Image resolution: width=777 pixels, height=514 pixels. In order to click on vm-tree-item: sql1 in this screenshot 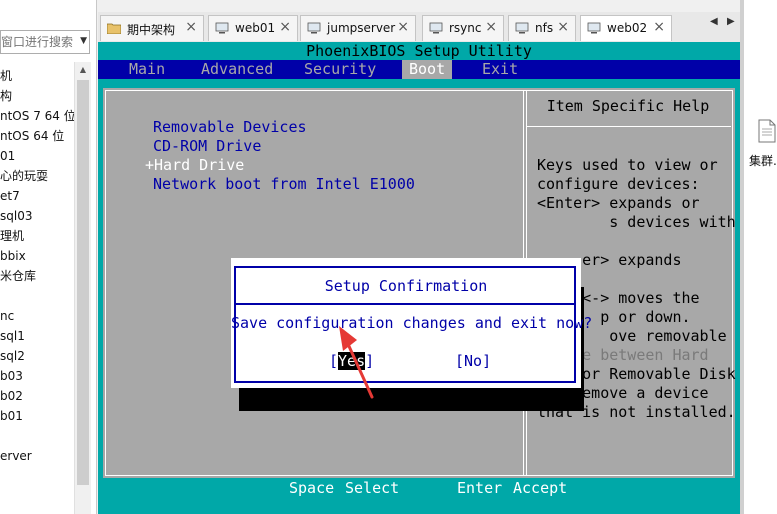, I will do `click(38, 336)`.